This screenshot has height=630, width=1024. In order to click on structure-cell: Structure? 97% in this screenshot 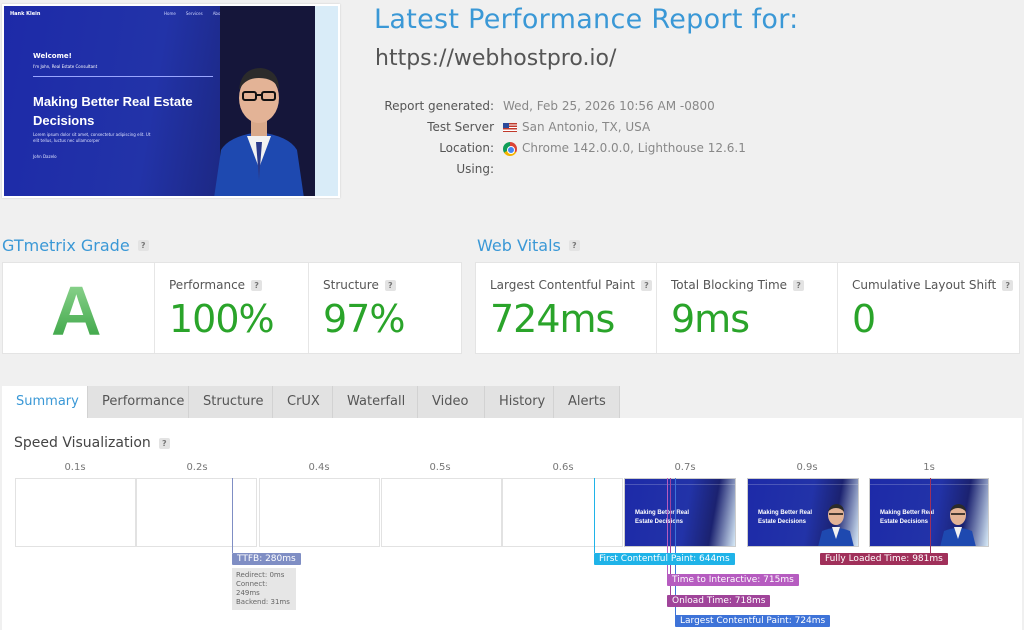, I will do `click(385, 308)`.